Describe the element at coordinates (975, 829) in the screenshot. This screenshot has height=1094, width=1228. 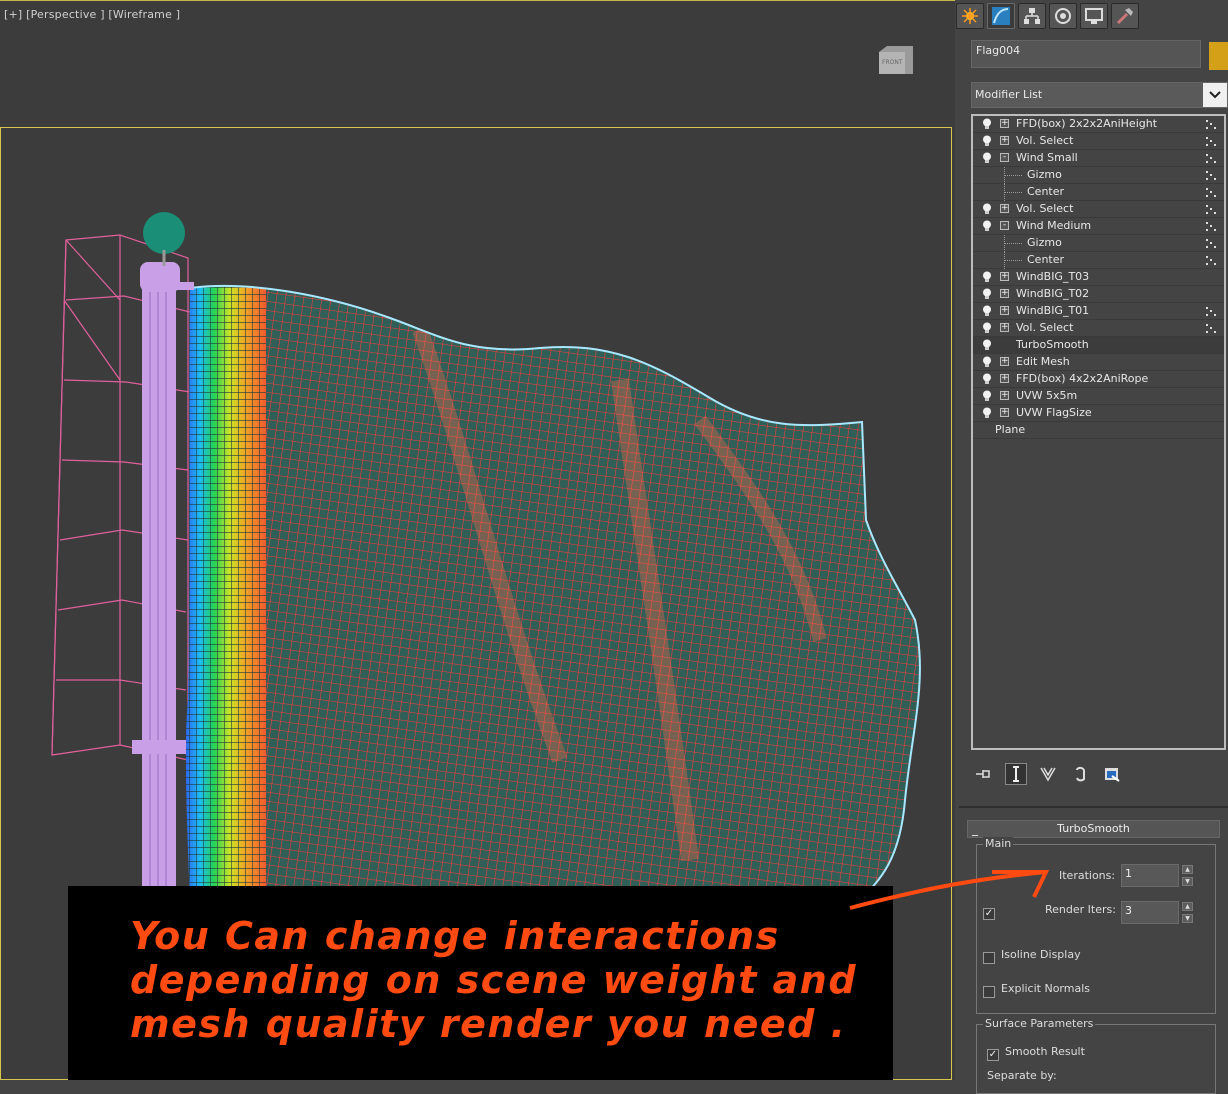
I see `collapse-rollout-icon: _` at that location.